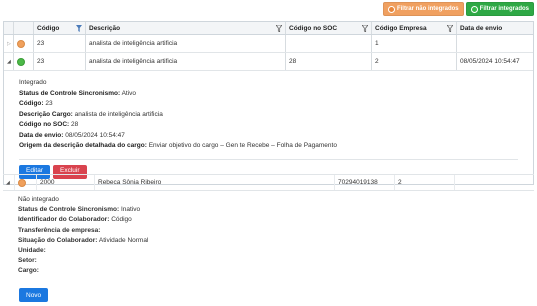  What do you see at coordinates (401, 28) in the screenshot?
I see `header-codigo-empresa-label: Código Empresa` at bounding box center [401, 28].